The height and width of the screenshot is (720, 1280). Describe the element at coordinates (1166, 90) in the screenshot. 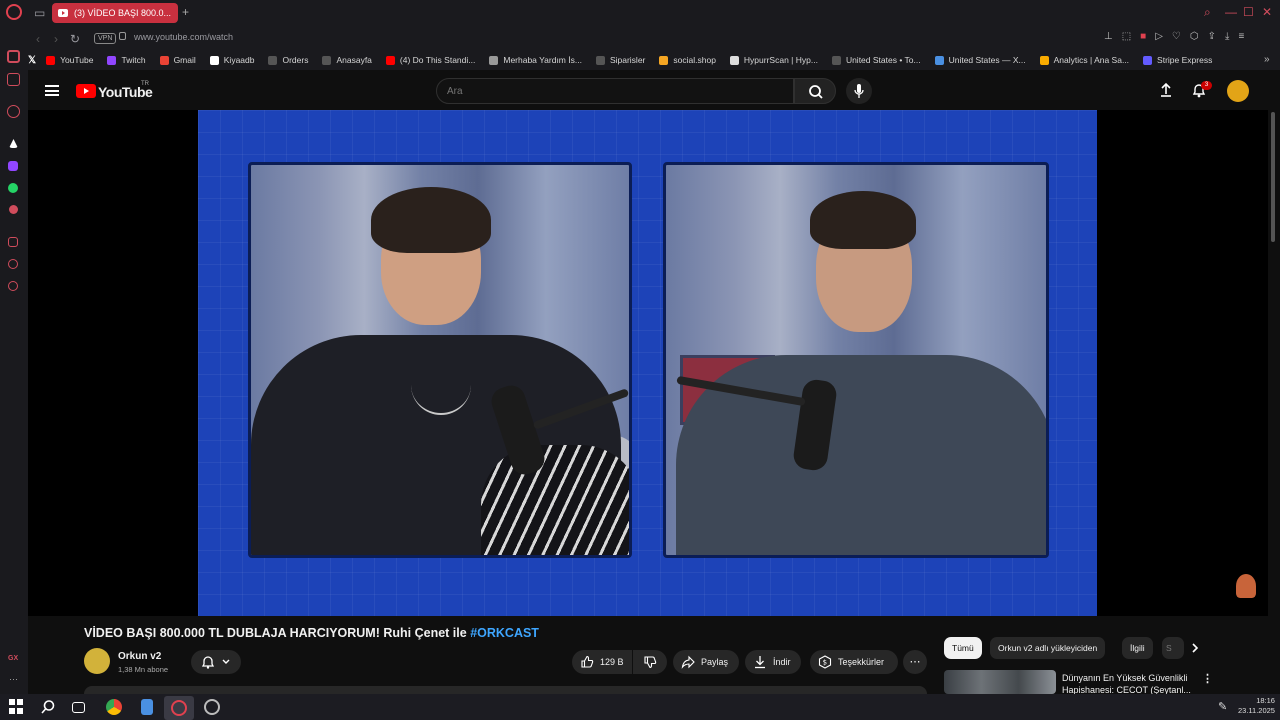

I see `create-upload-button` at that location.